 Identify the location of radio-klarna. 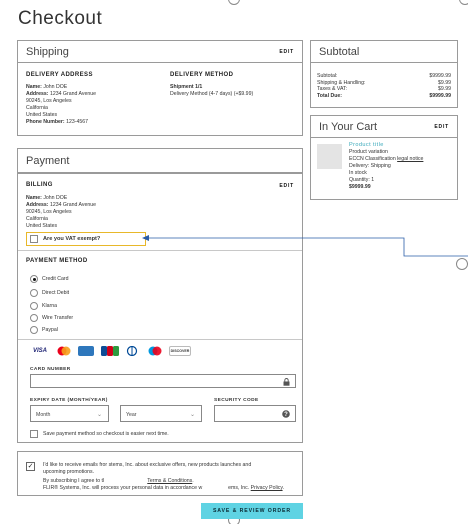
(34, 306).